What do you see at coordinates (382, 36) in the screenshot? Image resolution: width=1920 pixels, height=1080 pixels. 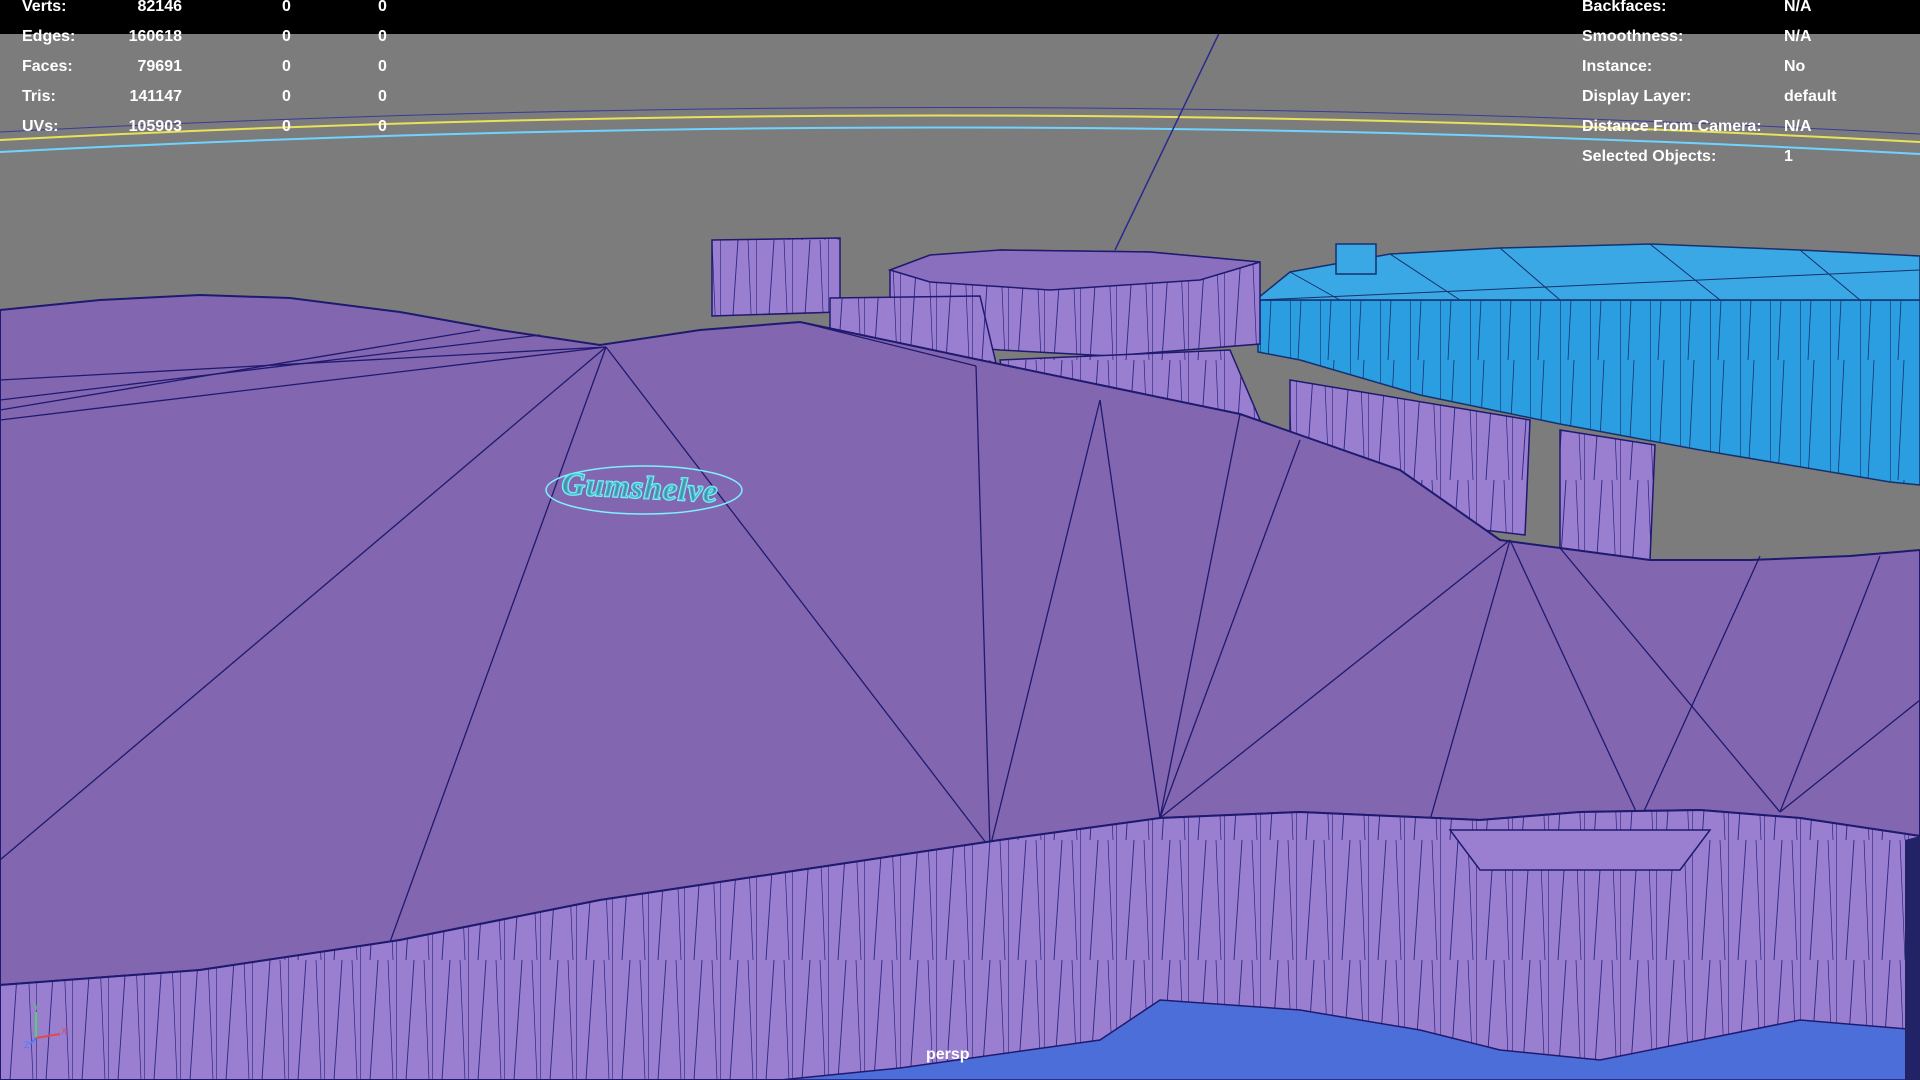 I see `edges-component: 0` at bounding box center [382, 36].